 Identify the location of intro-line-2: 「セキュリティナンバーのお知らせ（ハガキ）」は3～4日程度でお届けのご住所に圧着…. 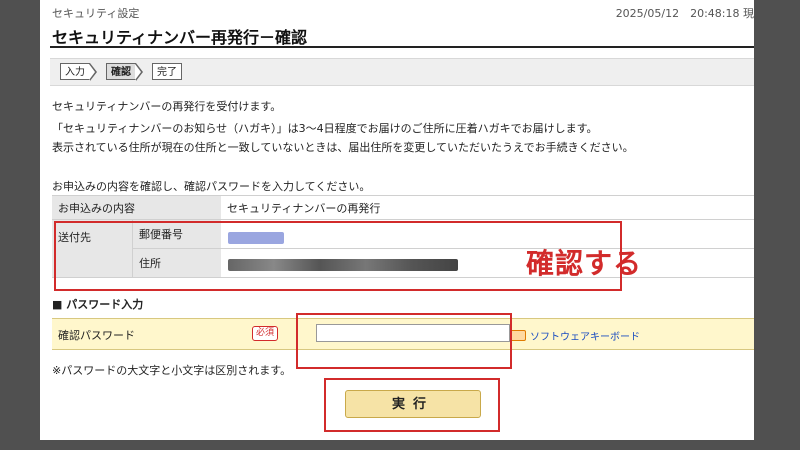
(325, 128).